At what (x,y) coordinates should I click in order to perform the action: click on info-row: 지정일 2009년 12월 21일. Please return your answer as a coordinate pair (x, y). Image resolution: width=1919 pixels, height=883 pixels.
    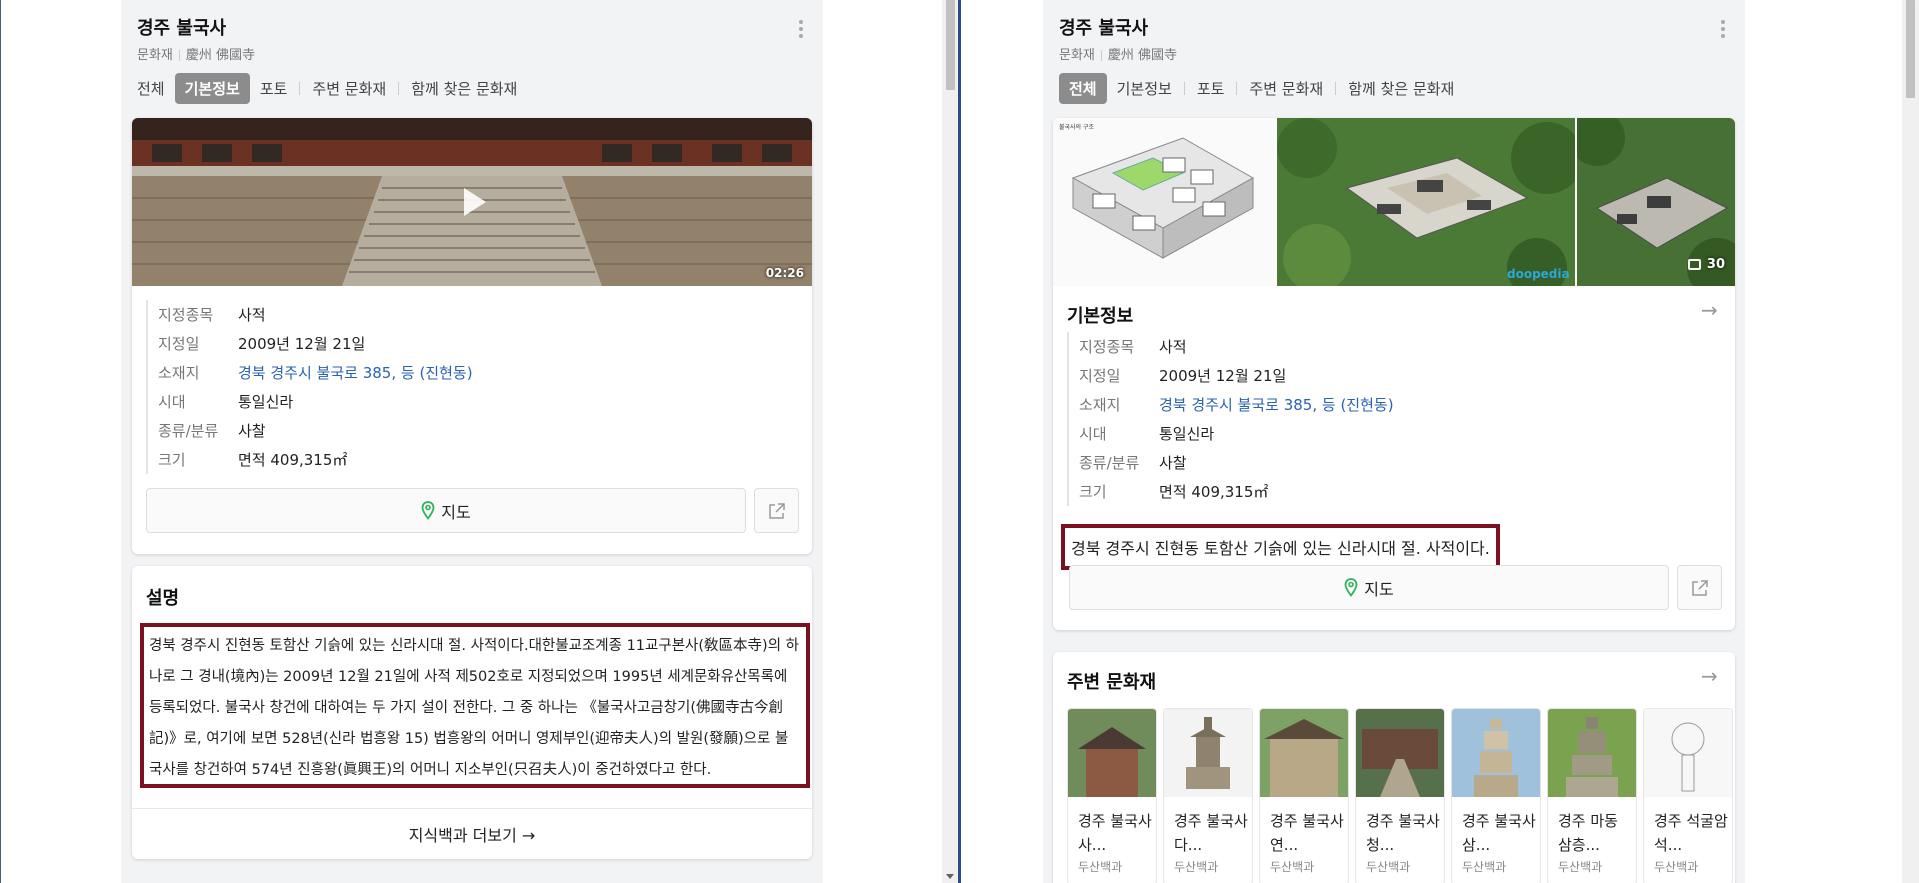
    Looking at the image, I should click on (1231, 375).